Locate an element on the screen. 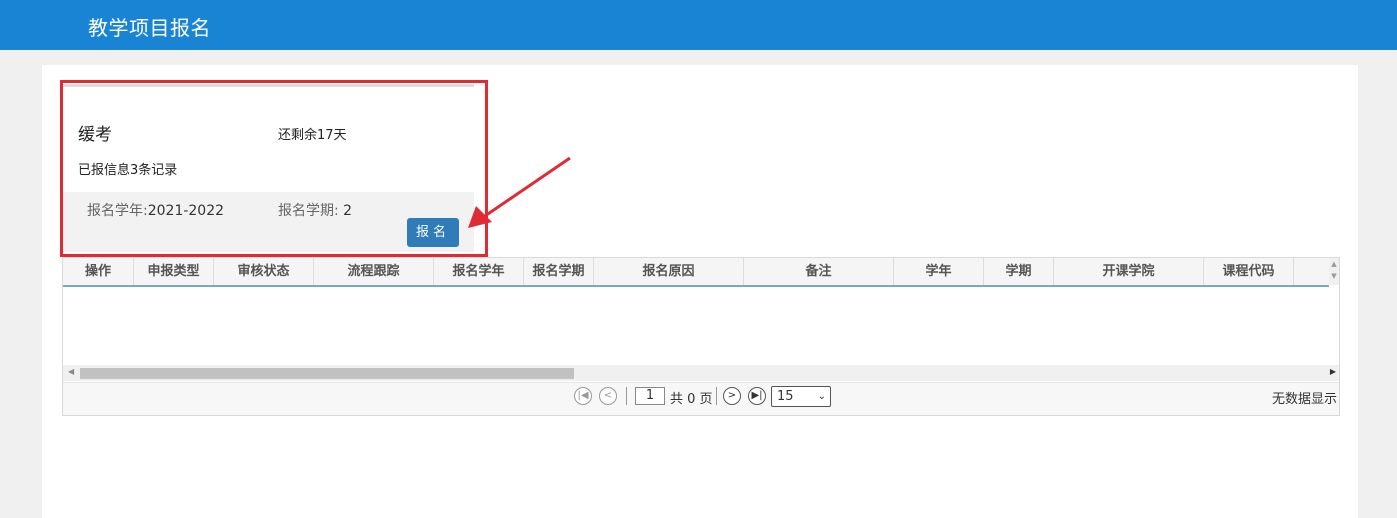  page-size-value: 15 is located at coordinates (785, 396).